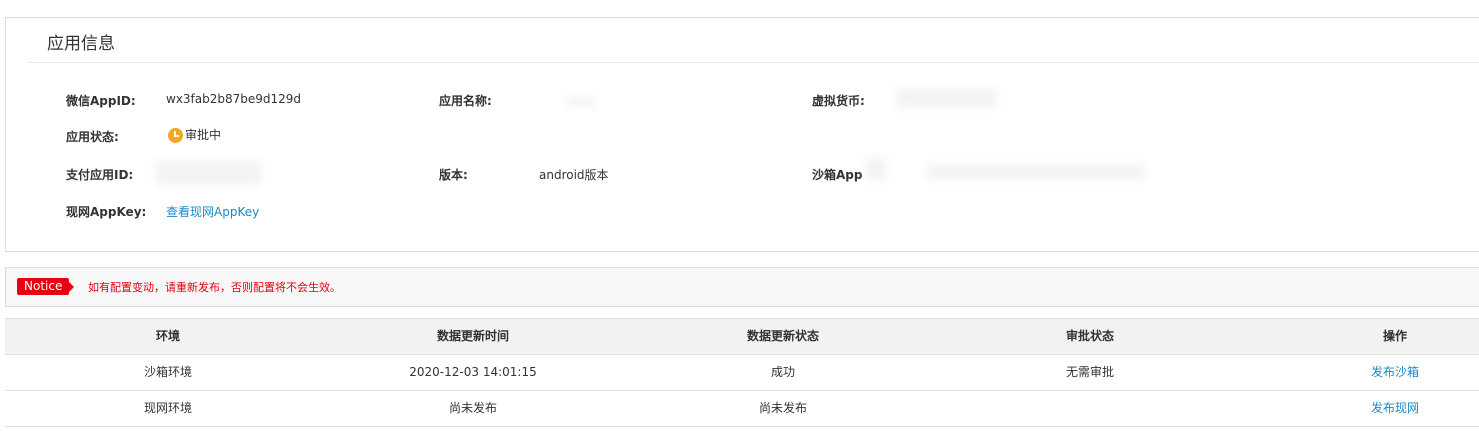 This screenshot has height=434, width=1479. What do you see at coordinates (1089, 372) in the screenshot?
I see `cell-approval-status: 无需审批` at bounding box center [1089, 372].